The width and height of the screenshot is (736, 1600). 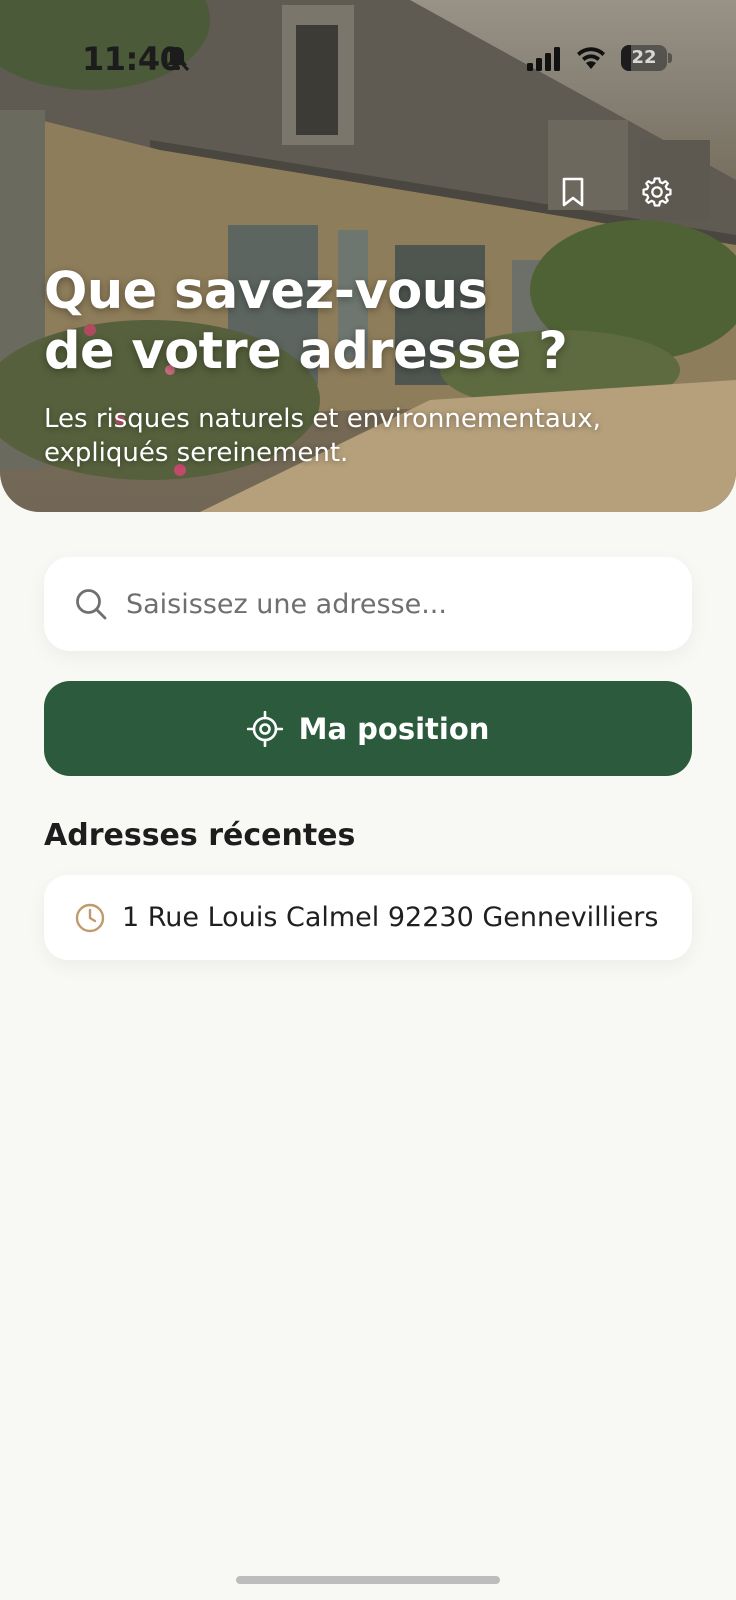 I want to click on recent-address-text: 1 Rue Louis Calmel 92230 Gennevilliers, so click(x=390, y=917).